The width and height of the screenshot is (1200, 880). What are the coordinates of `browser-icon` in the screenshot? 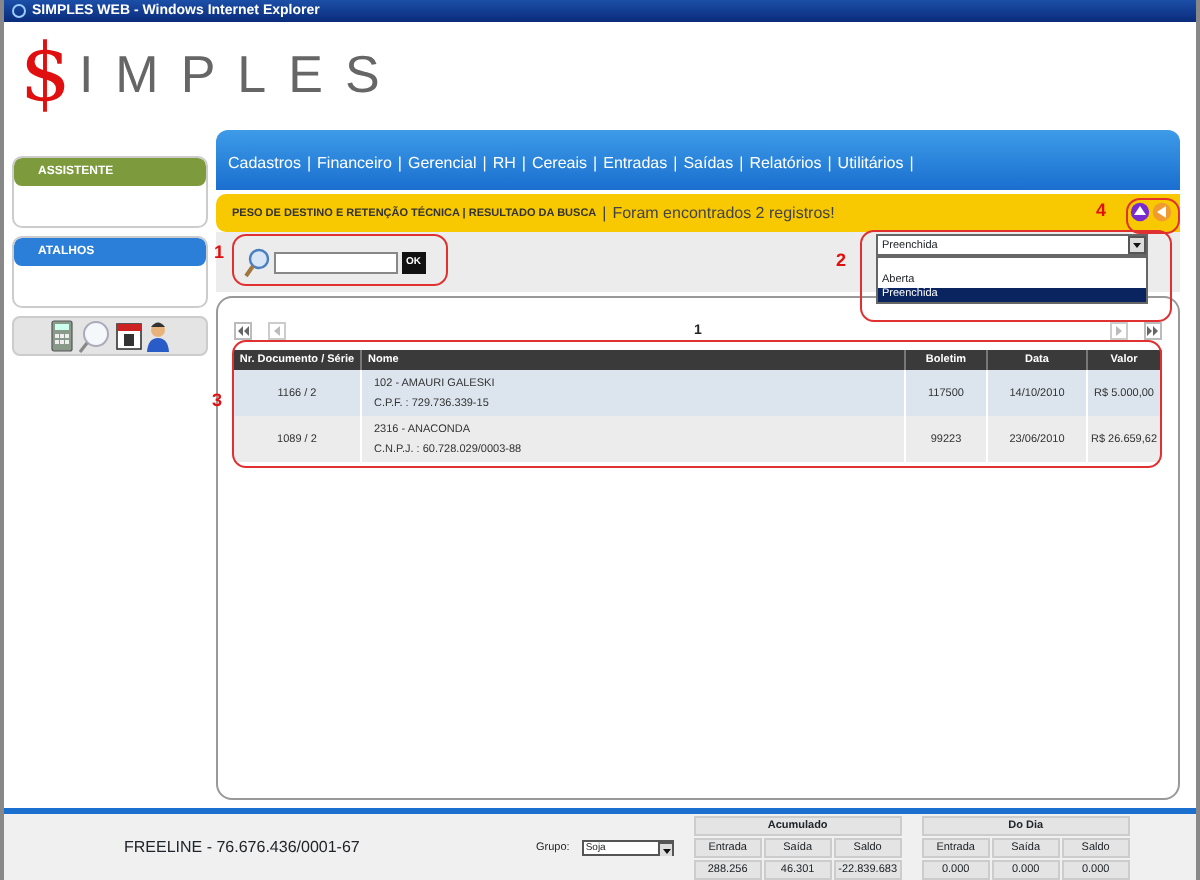 It's located at (19, 11).